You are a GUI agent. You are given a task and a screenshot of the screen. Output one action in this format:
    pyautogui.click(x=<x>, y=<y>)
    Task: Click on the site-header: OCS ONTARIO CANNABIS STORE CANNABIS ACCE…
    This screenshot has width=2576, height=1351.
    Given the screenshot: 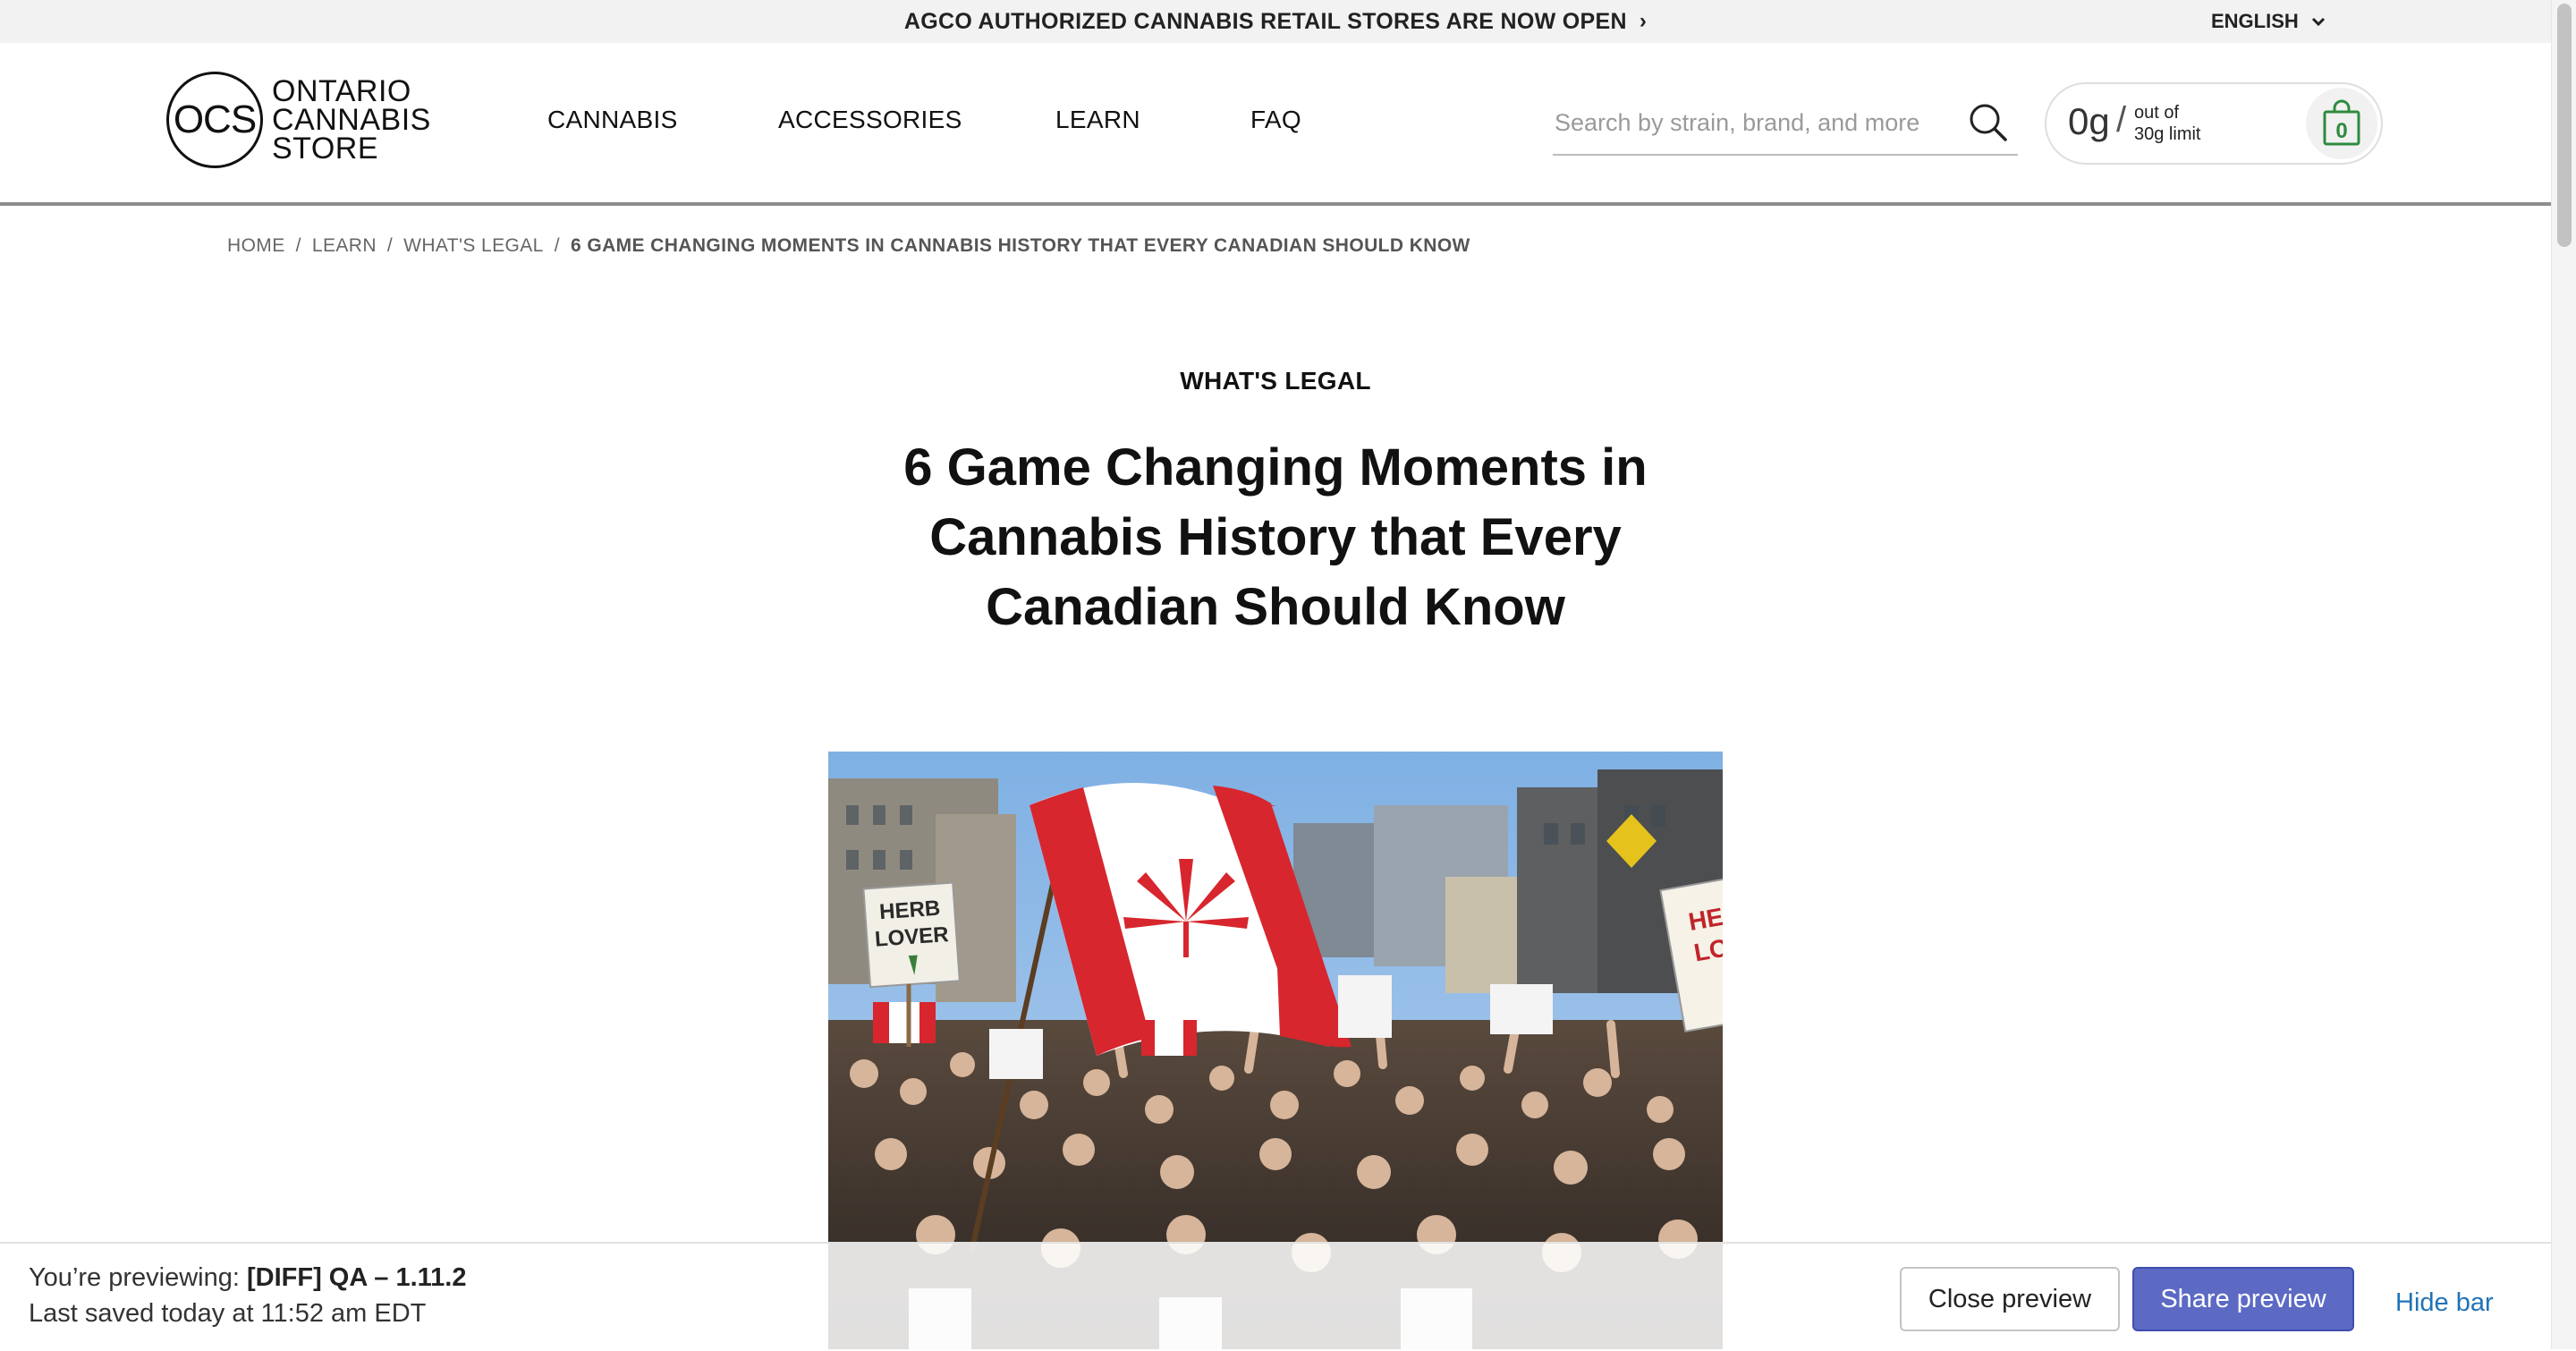 What is the action you would take?
    pyautogui.click(x=1275, y=124)
    